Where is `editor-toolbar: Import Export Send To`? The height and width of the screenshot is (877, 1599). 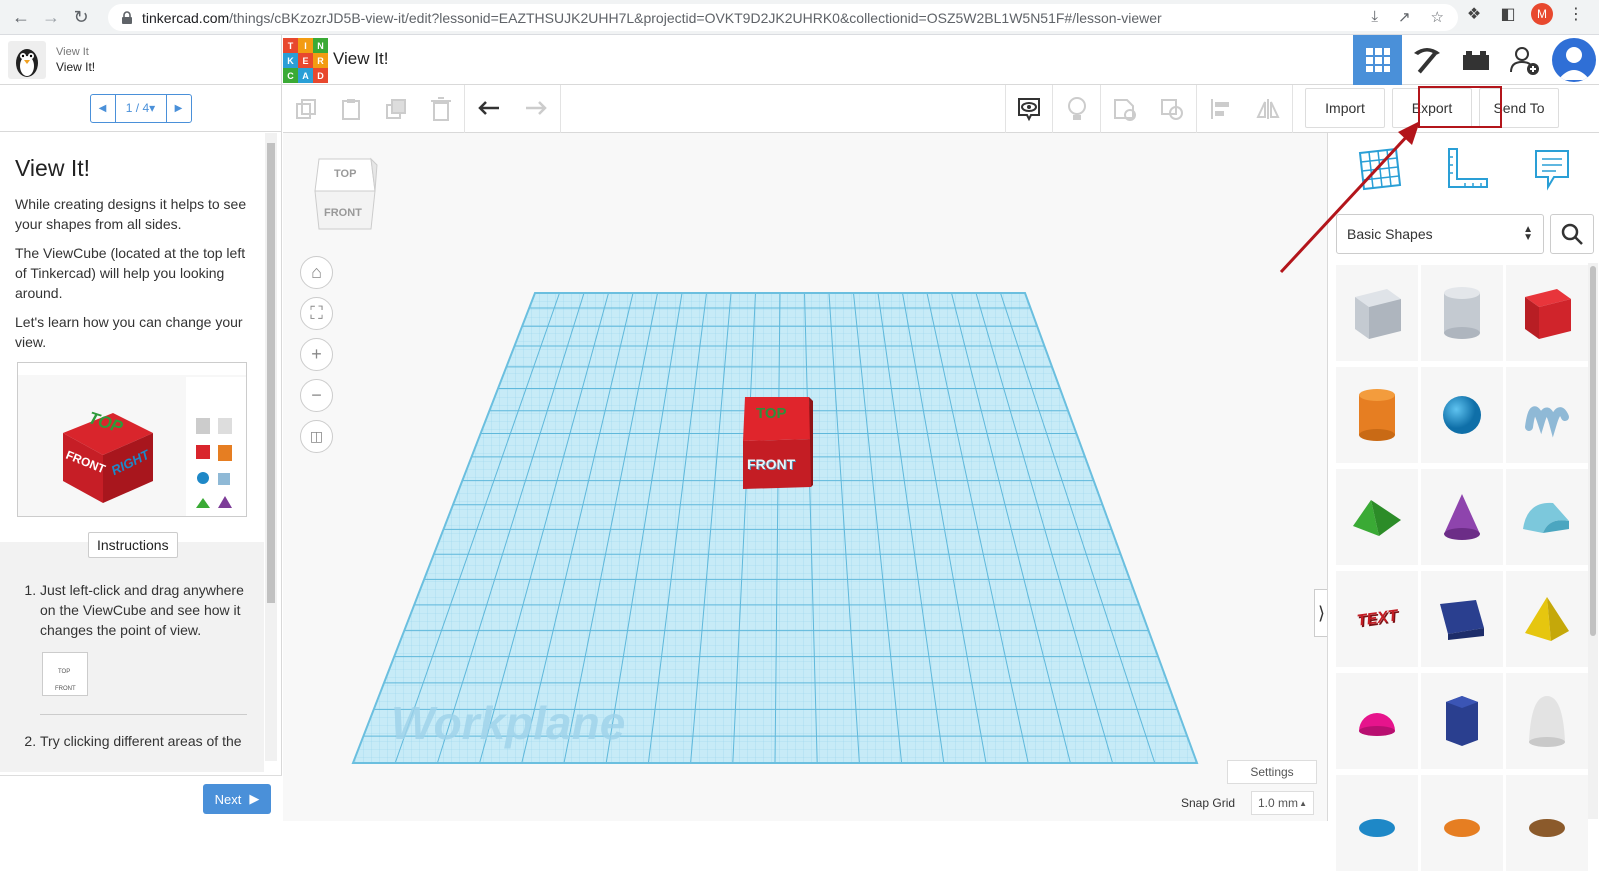 editor-toolbar: Import Export Send To is located at coordinates (941, 109).